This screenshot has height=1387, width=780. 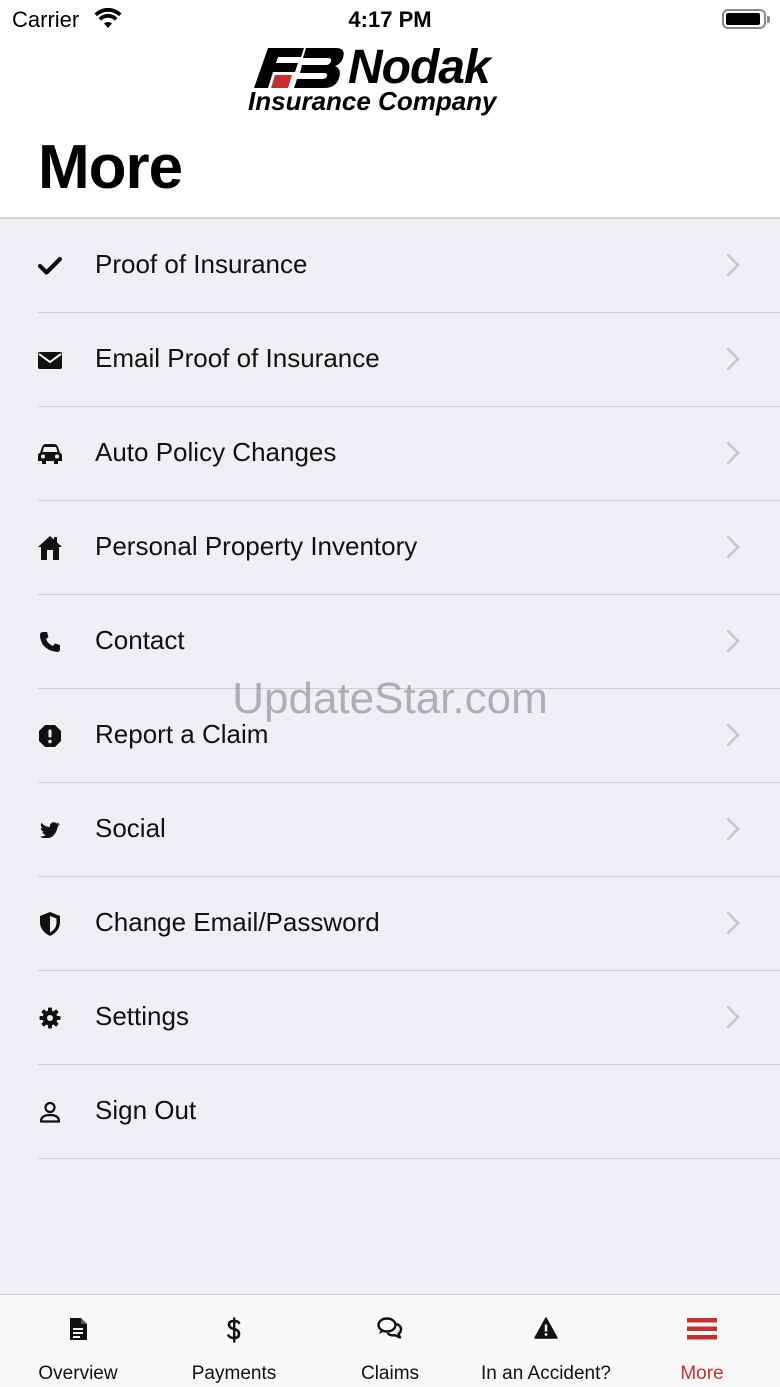 What do you see at coordinates (50, 360) in the screenshot?
I see `envelope-icon` at bounding box center [50, 360].